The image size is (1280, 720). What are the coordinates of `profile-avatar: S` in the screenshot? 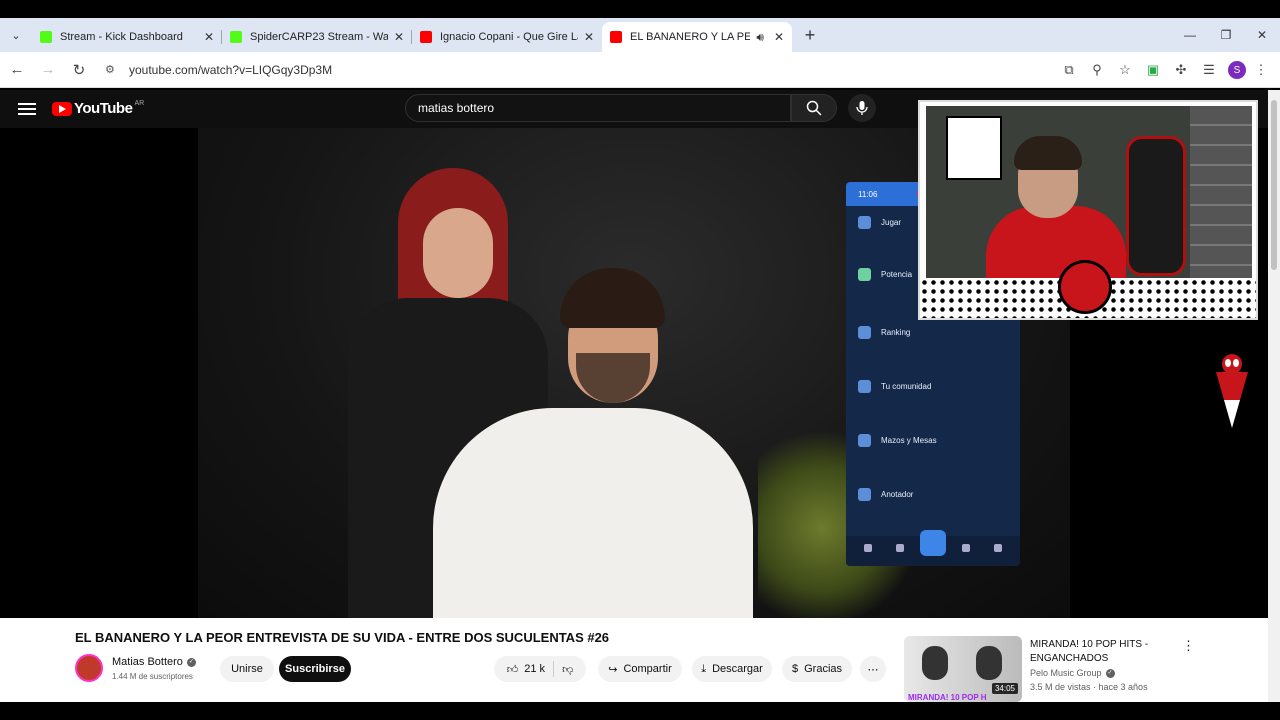 It's located at (1237, 70).